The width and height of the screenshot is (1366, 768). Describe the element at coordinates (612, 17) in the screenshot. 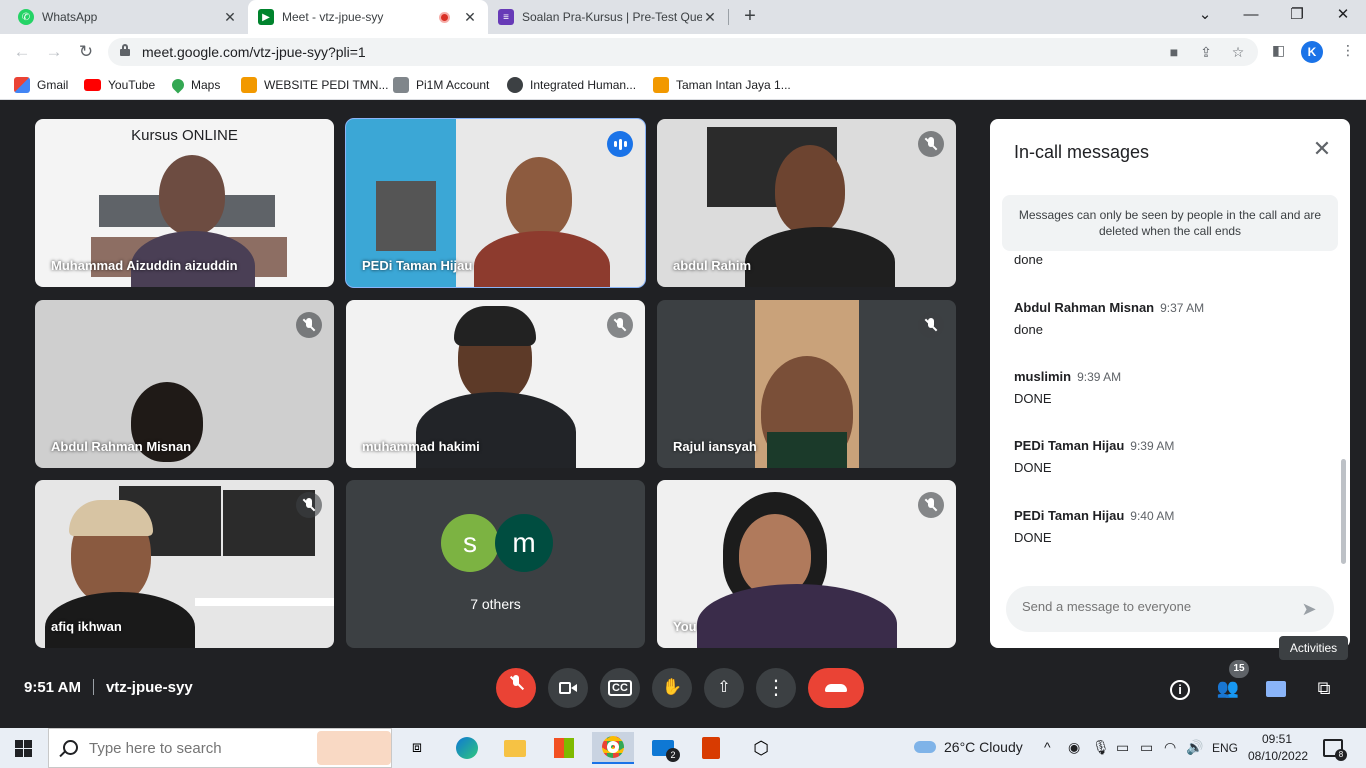

I see `tab-label: Soalan Pra-Kursus | Pre-Test Que` at that location.